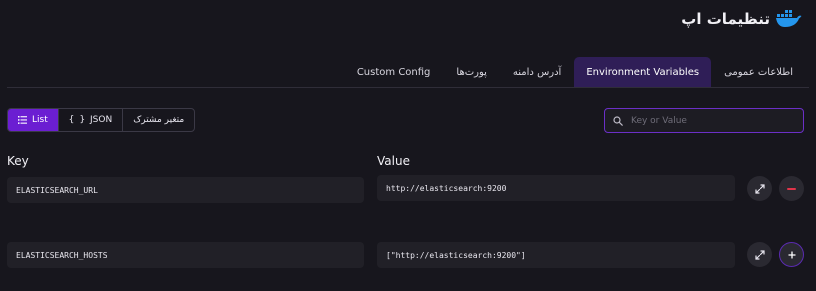  I want to click on json-view-button: { } JSON, so click(91, 120).